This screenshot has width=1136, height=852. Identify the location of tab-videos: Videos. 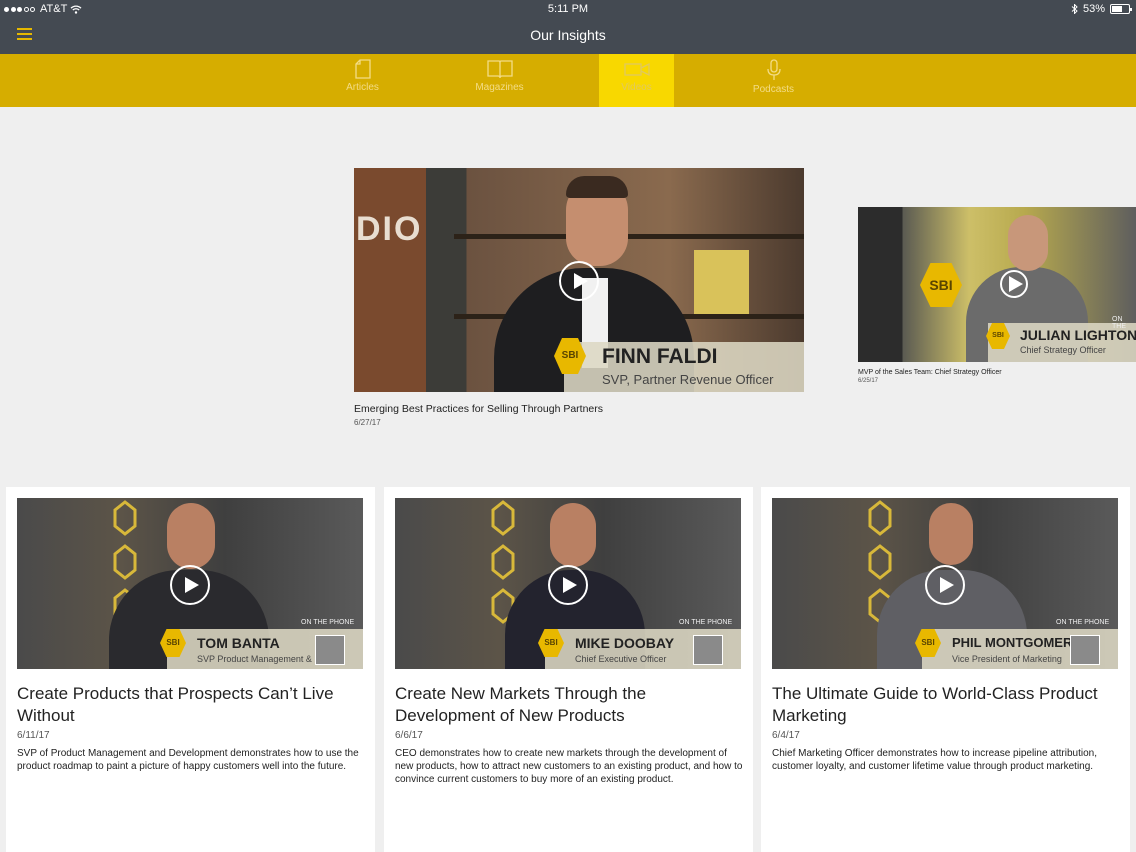
(636, 80).